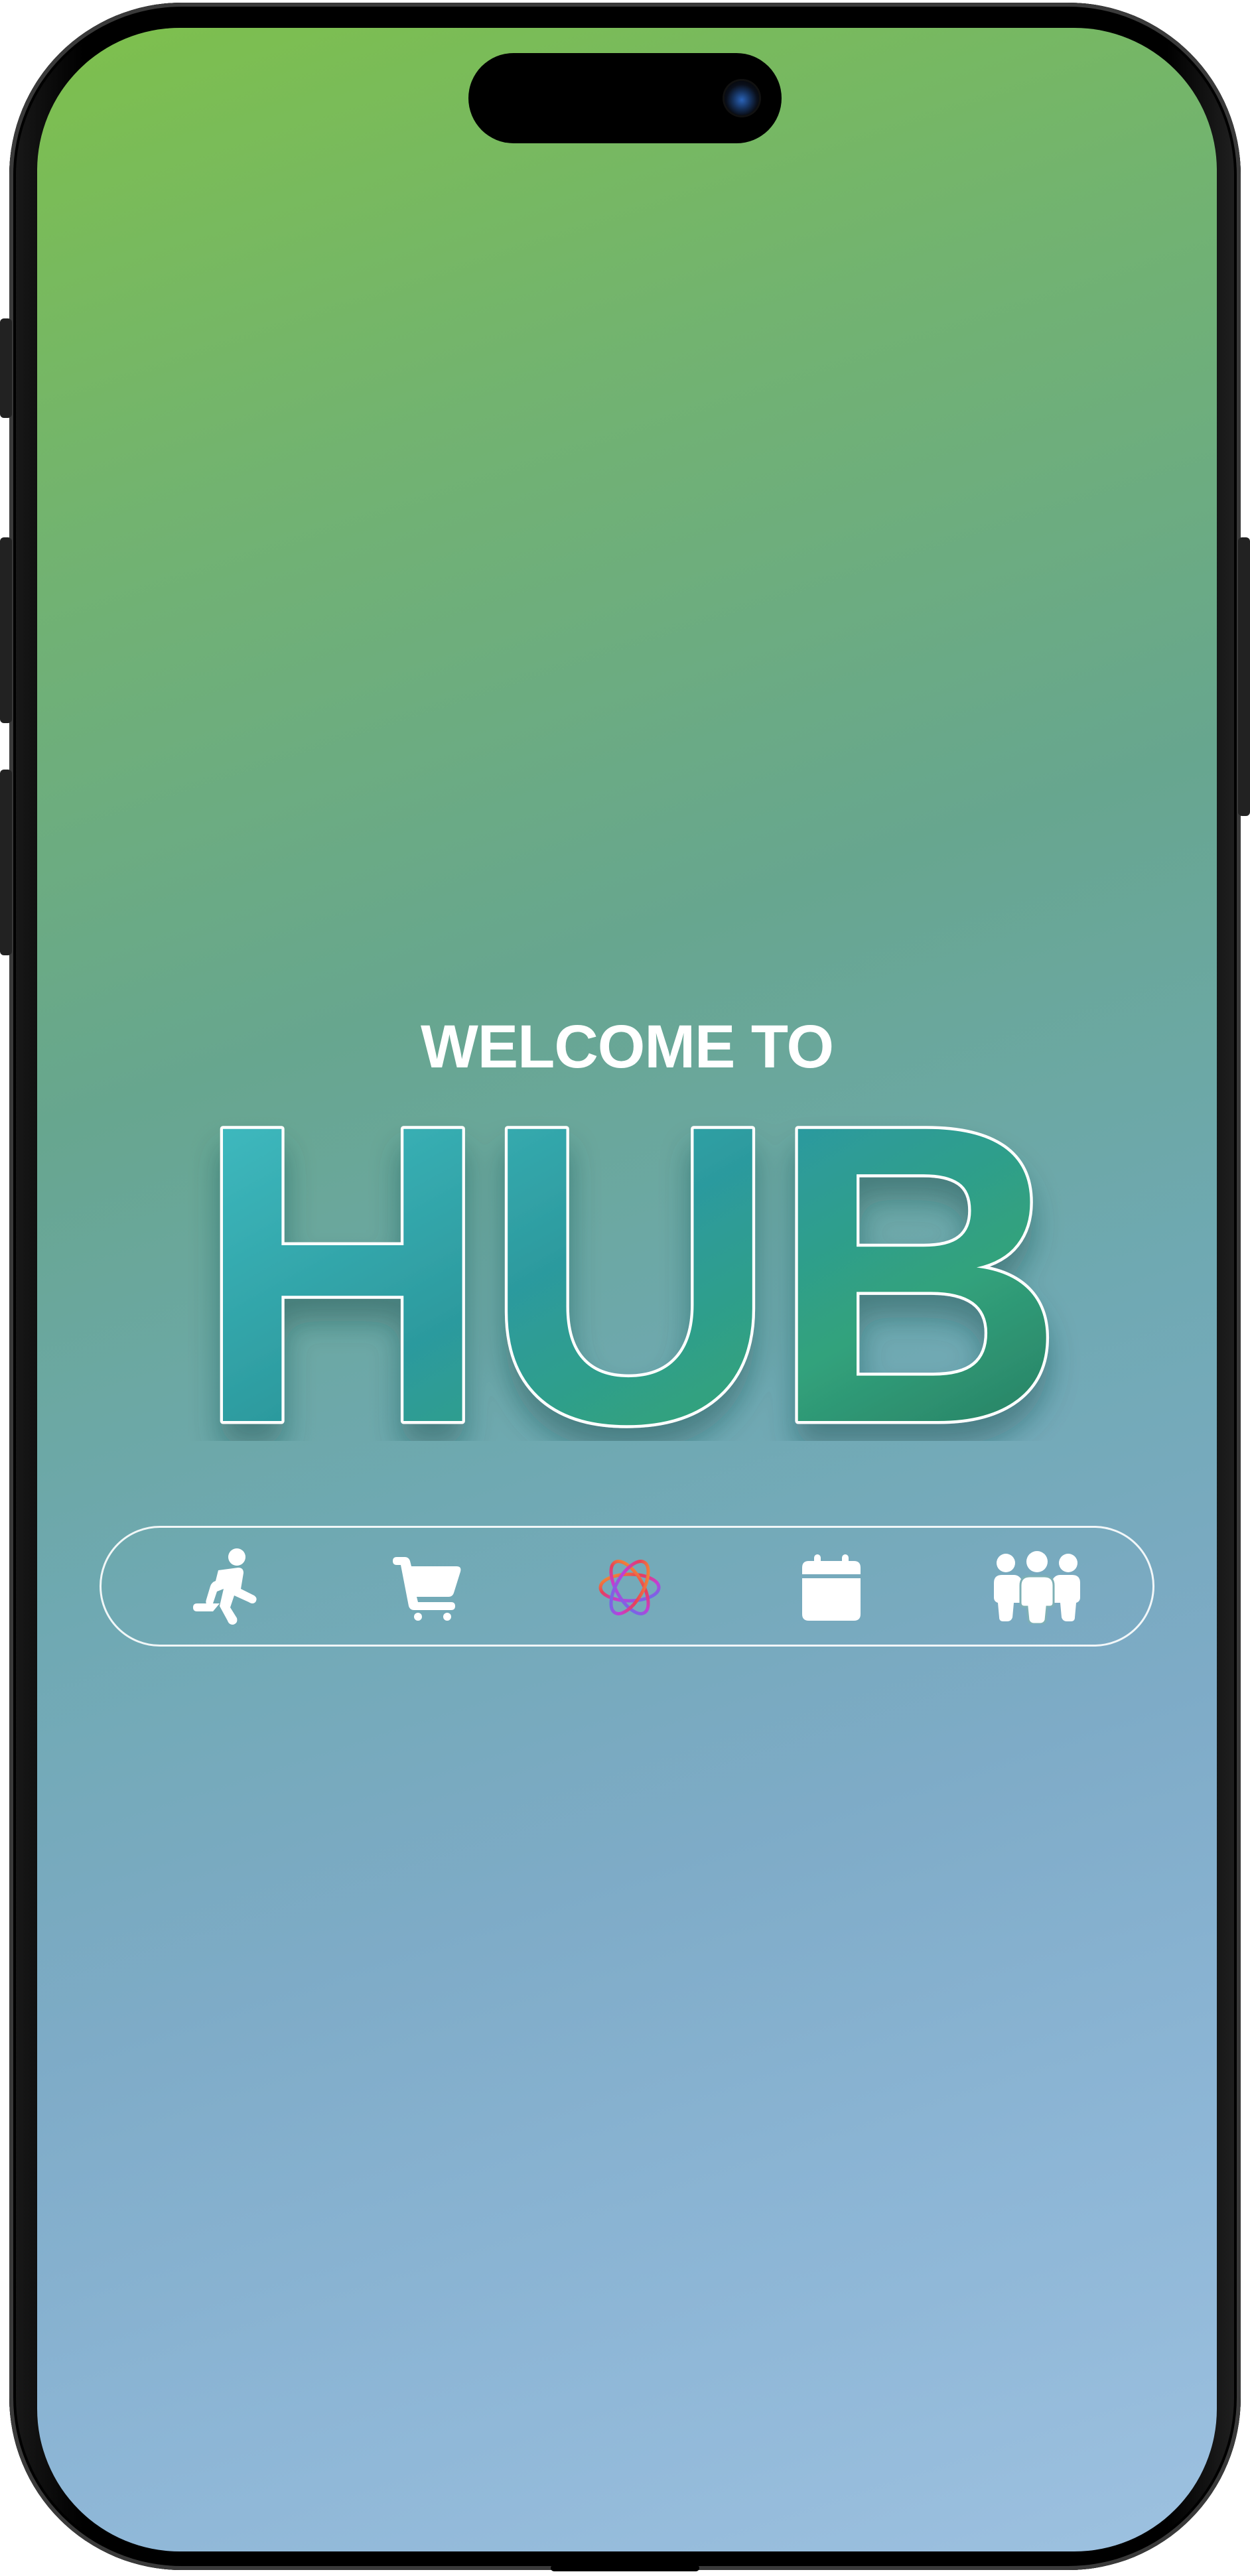 This screenshot has height=2576, width=1250. I want to click on dynamic-island, so click(625, 98).